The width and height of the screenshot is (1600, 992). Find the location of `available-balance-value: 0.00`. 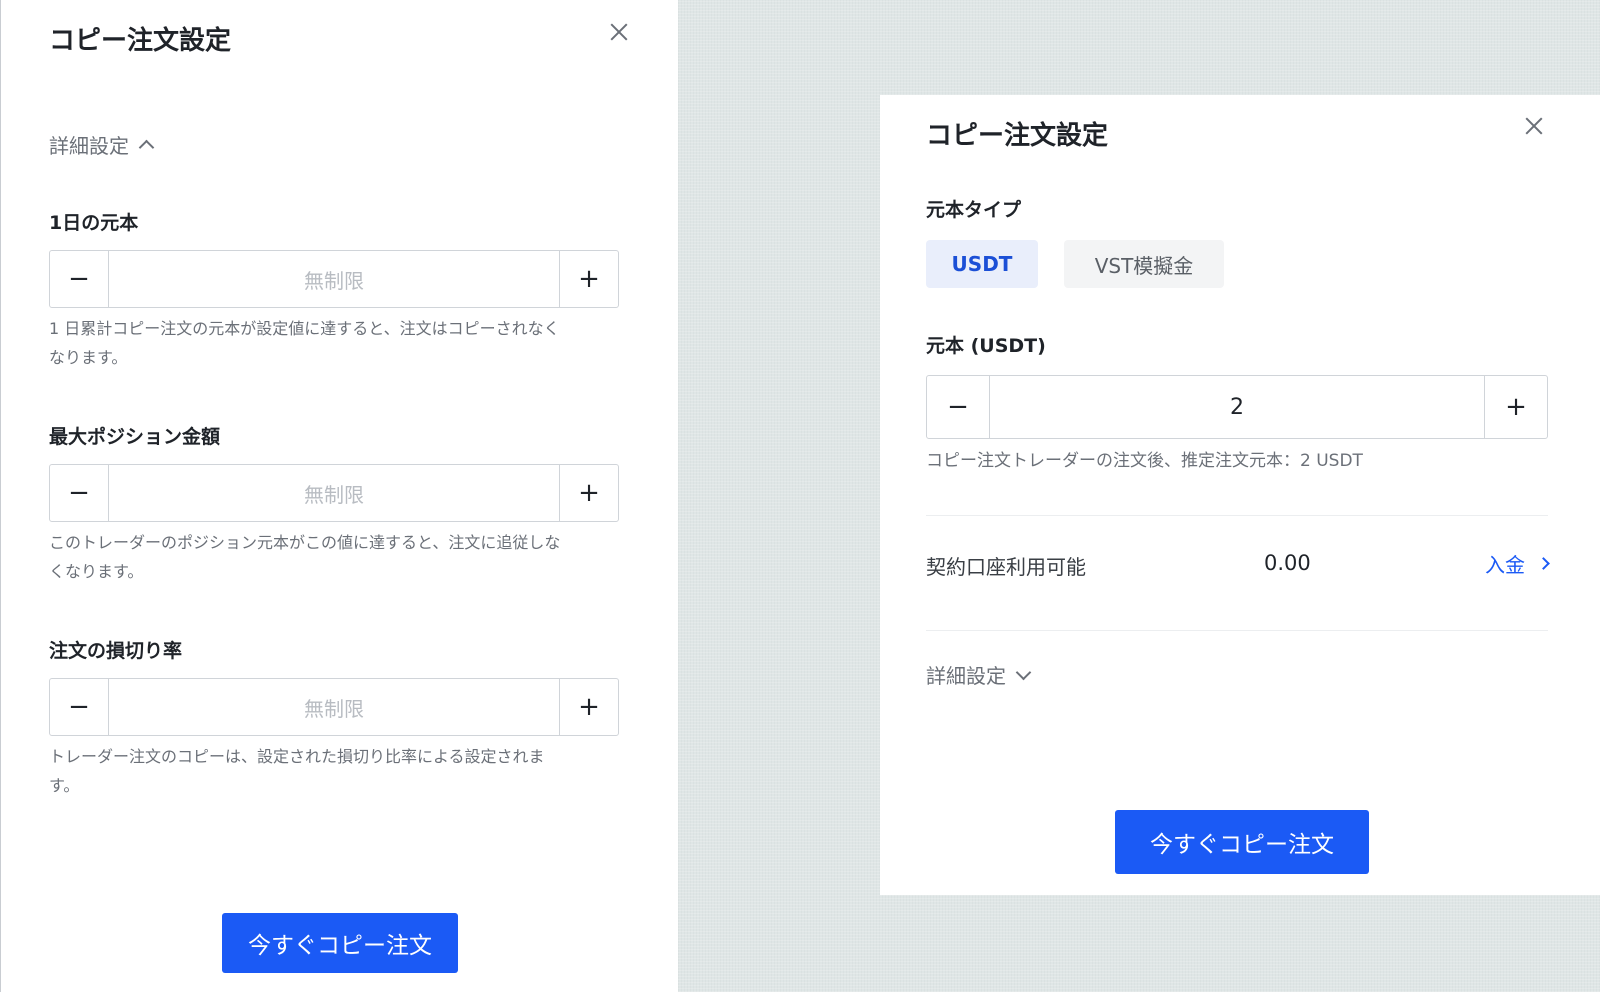

available-balance-value: 0.00 is located at coordinates (1287, 563).